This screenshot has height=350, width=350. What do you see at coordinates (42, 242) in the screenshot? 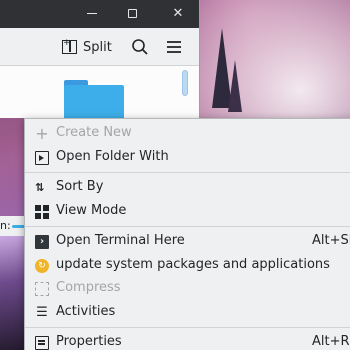
I see `terminal-icon: ›` at bounding box center [42, 242].